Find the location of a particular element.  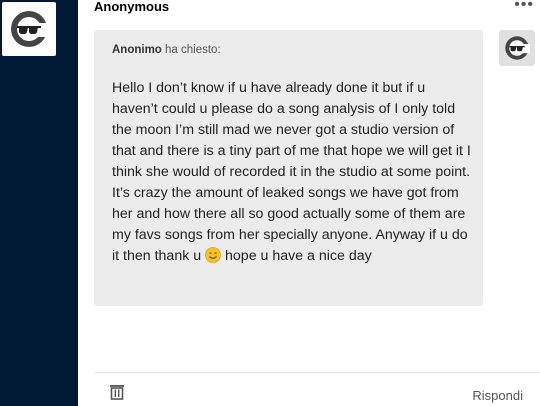

asker-name: Anonimo is located at coordinates (137, 50).